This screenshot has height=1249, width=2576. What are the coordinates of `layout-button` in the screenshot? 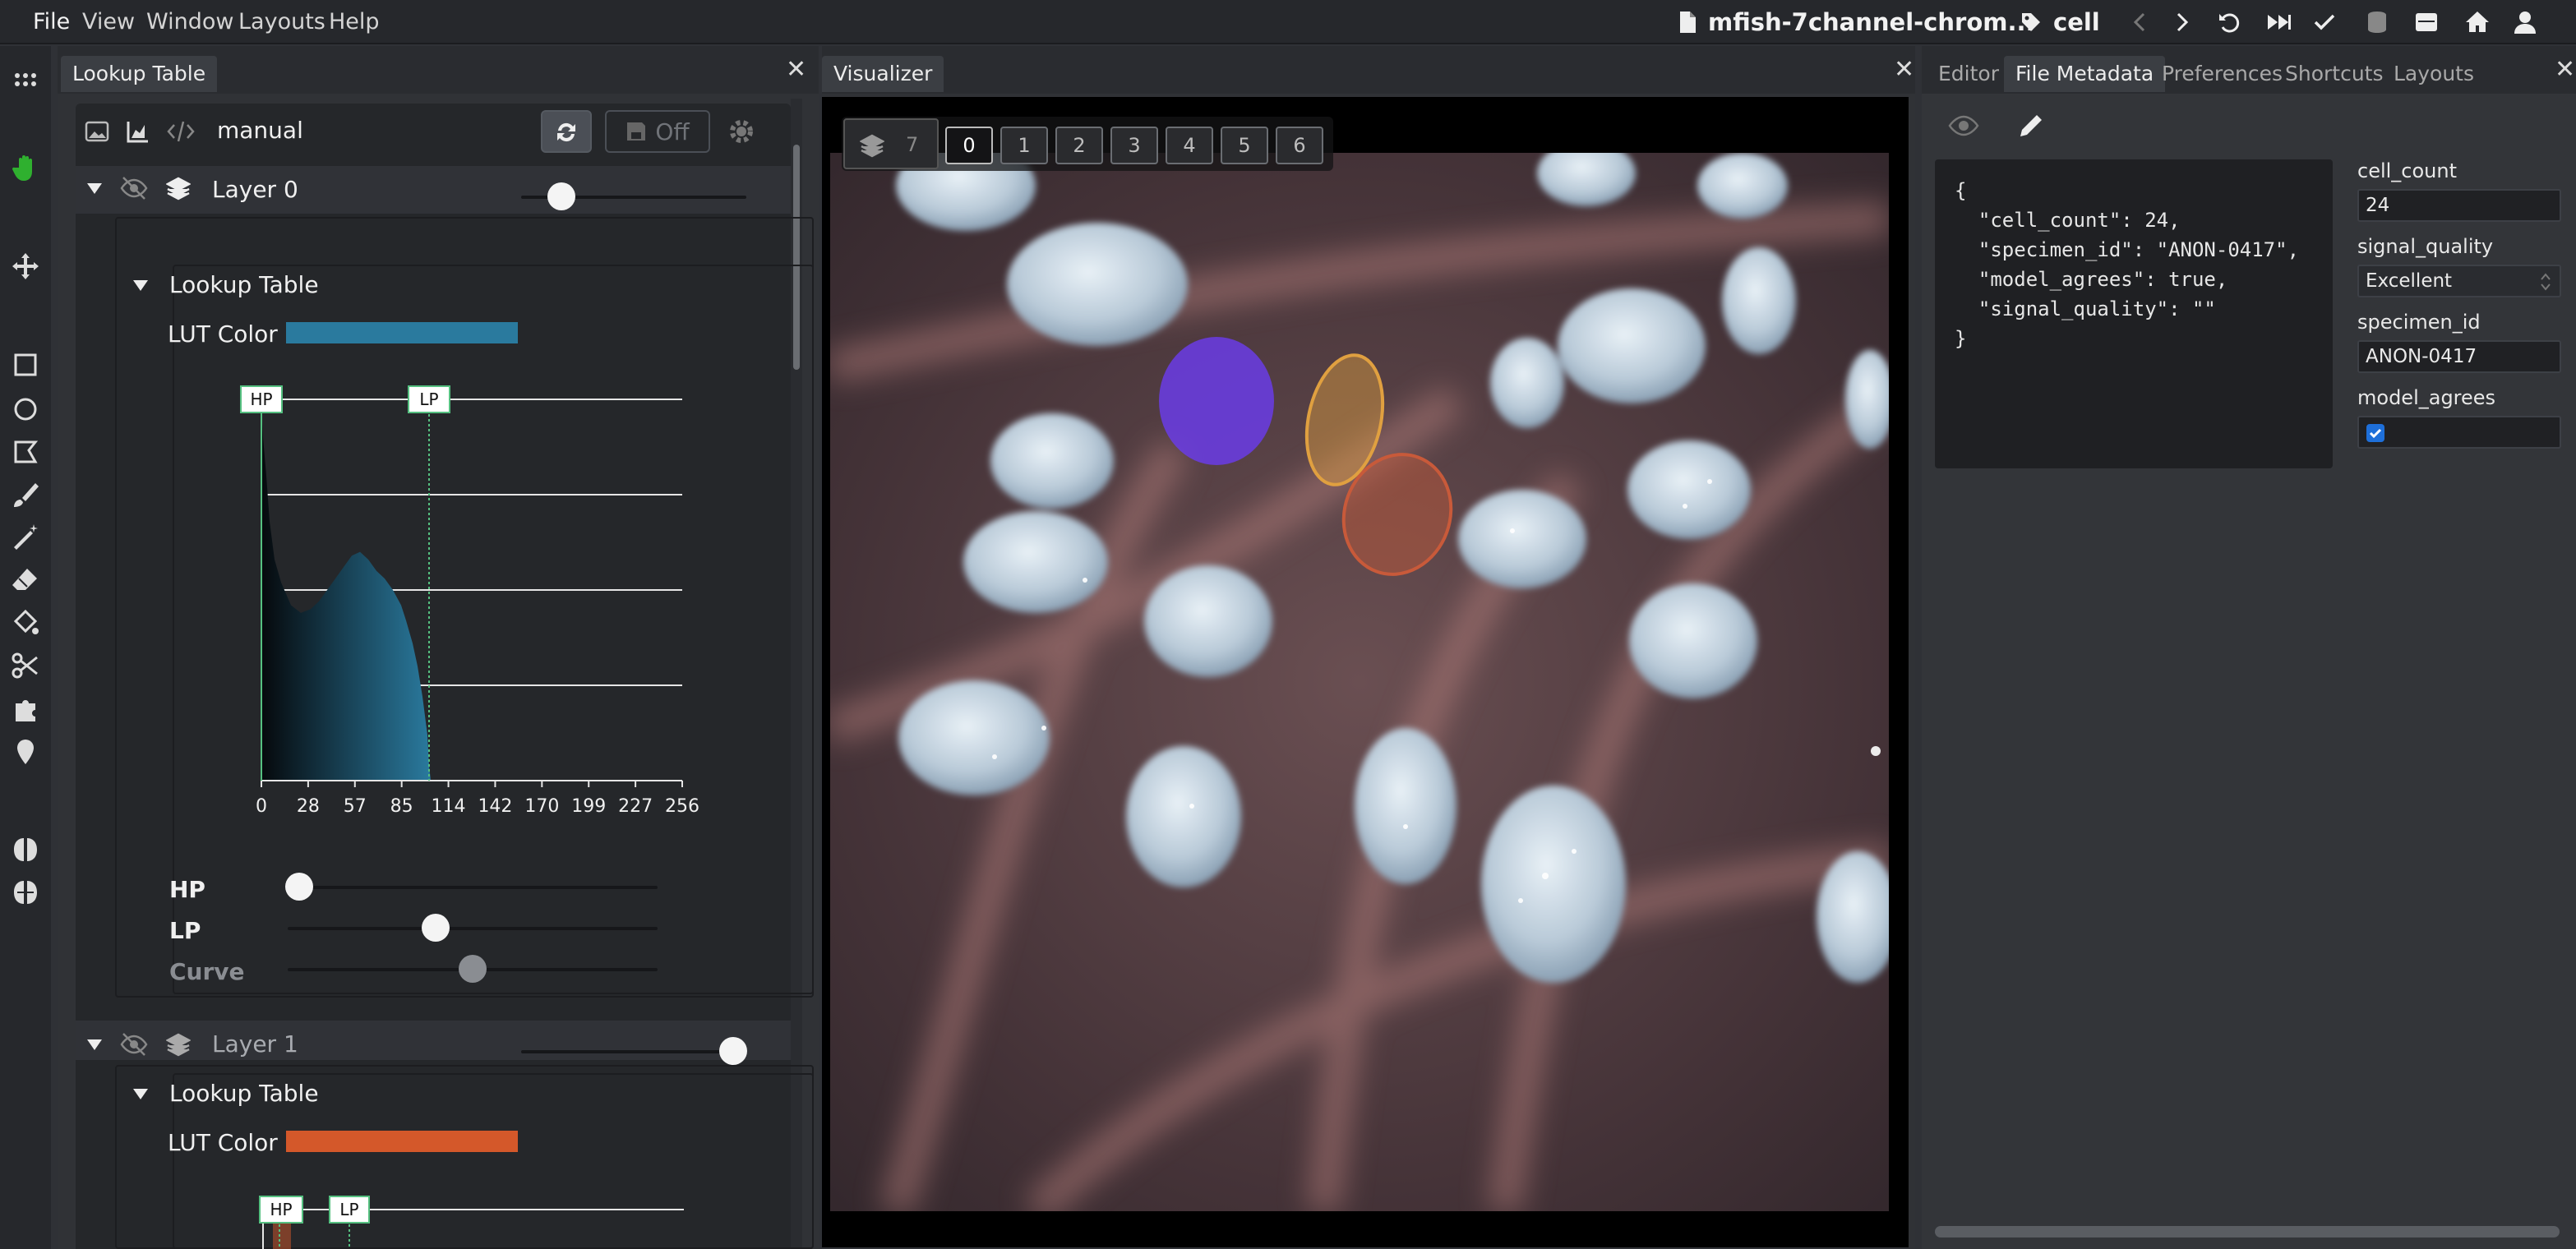 It's located at (2426, 22).